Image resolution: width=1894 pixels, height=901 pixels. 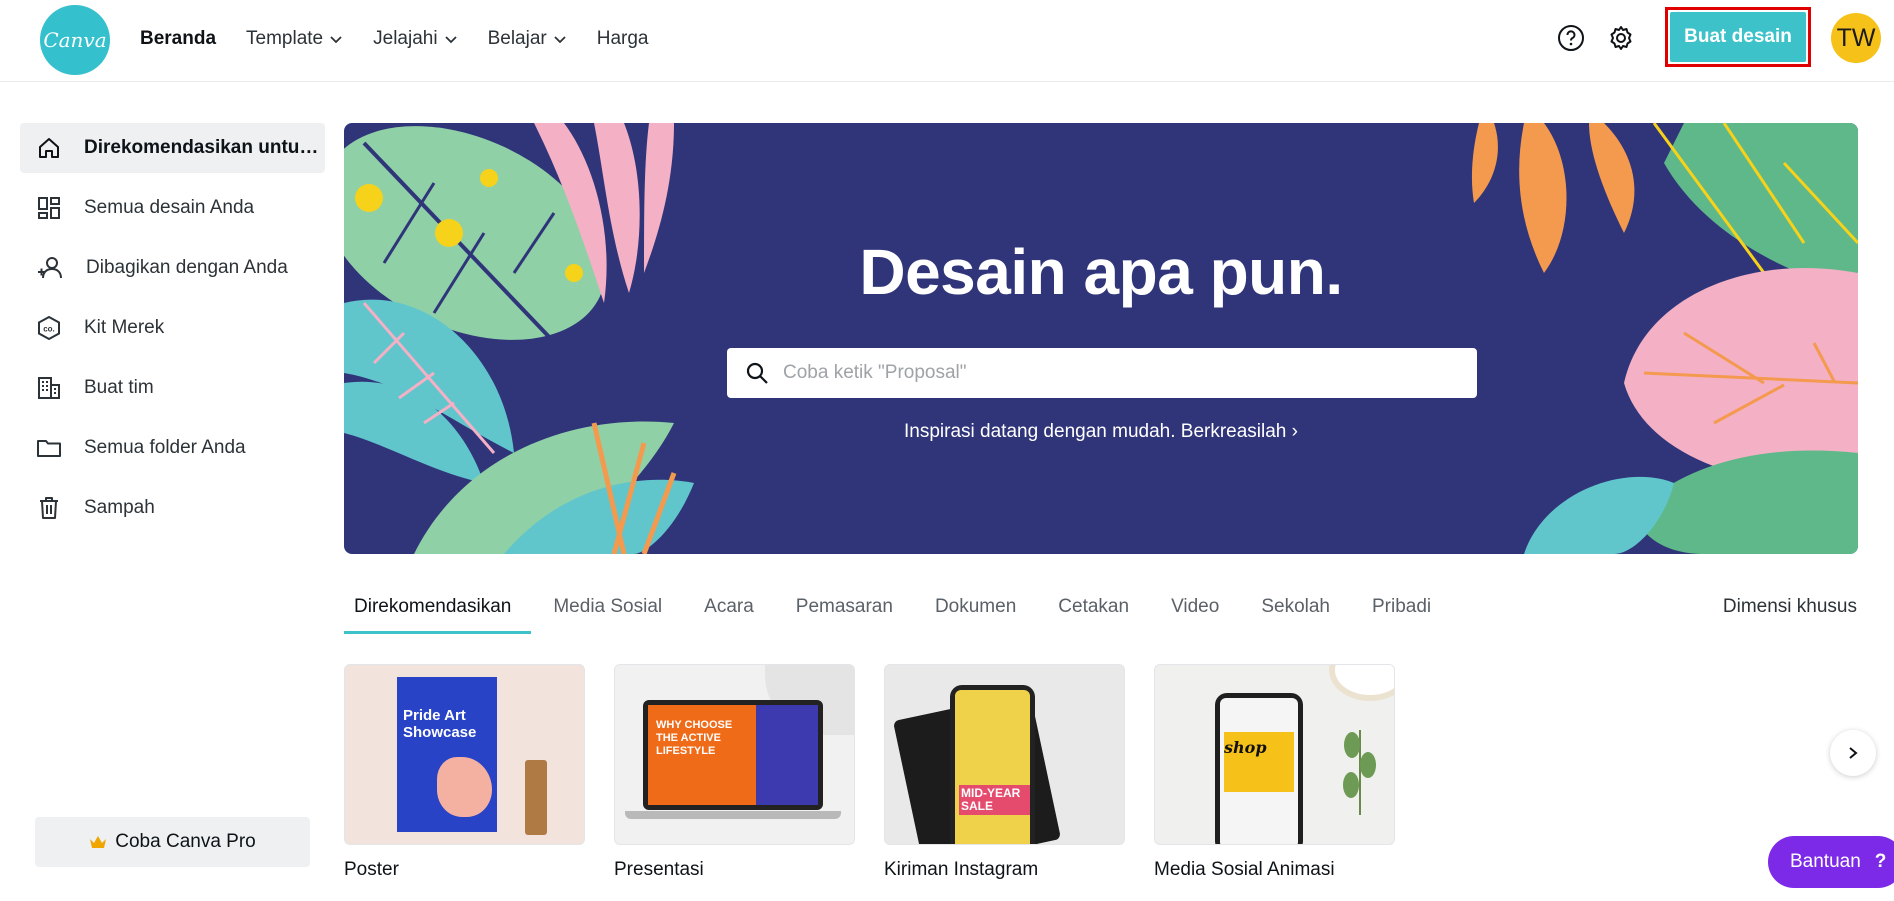 I want to click on tab-social-media: Media Sosial, so click(x=612, y=612).